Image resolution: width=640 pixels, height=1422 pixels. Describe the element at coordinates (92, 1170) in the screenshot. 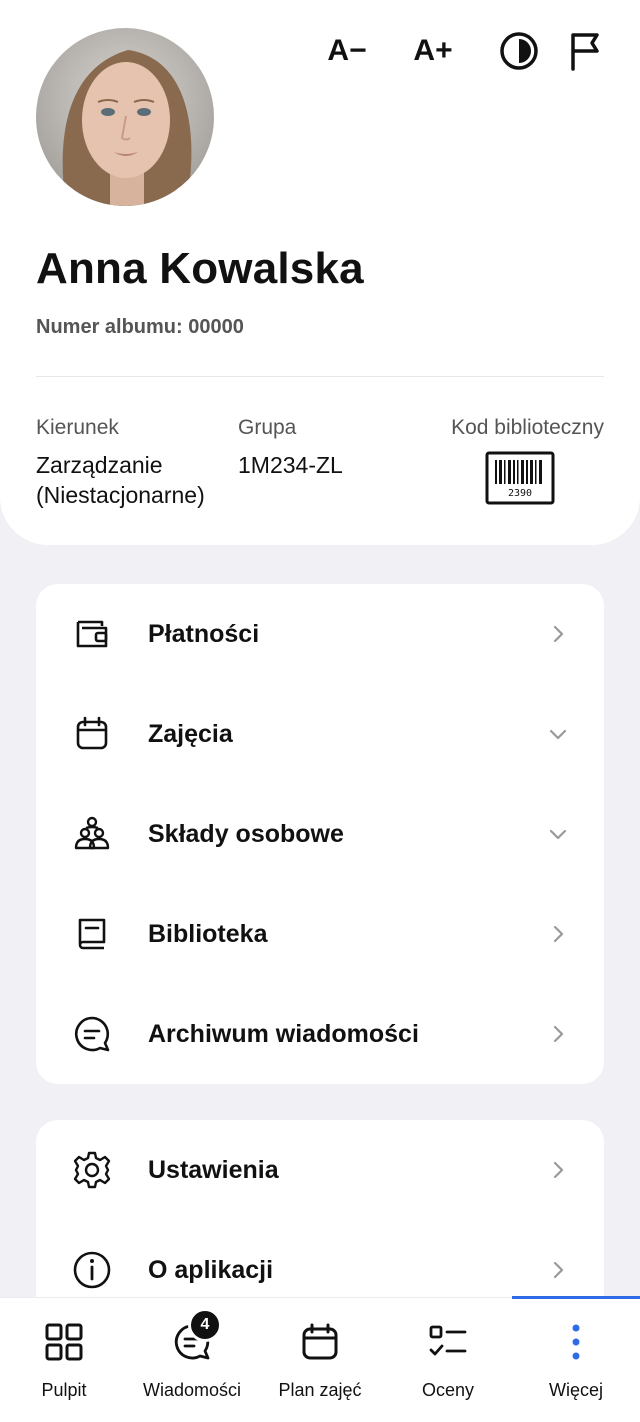

I see `gear-icon` at that location.